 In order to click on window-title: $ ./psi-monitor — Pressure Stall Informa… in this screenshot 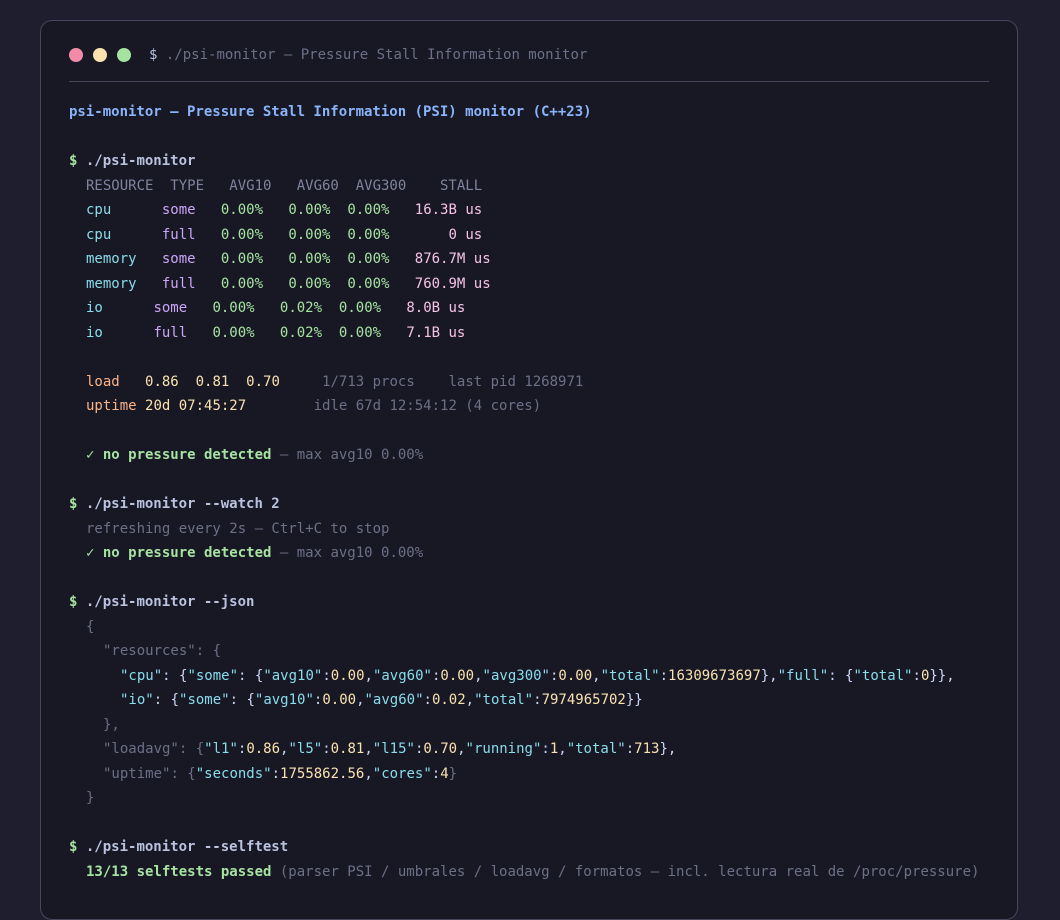, I will do `click(368, 55)`.